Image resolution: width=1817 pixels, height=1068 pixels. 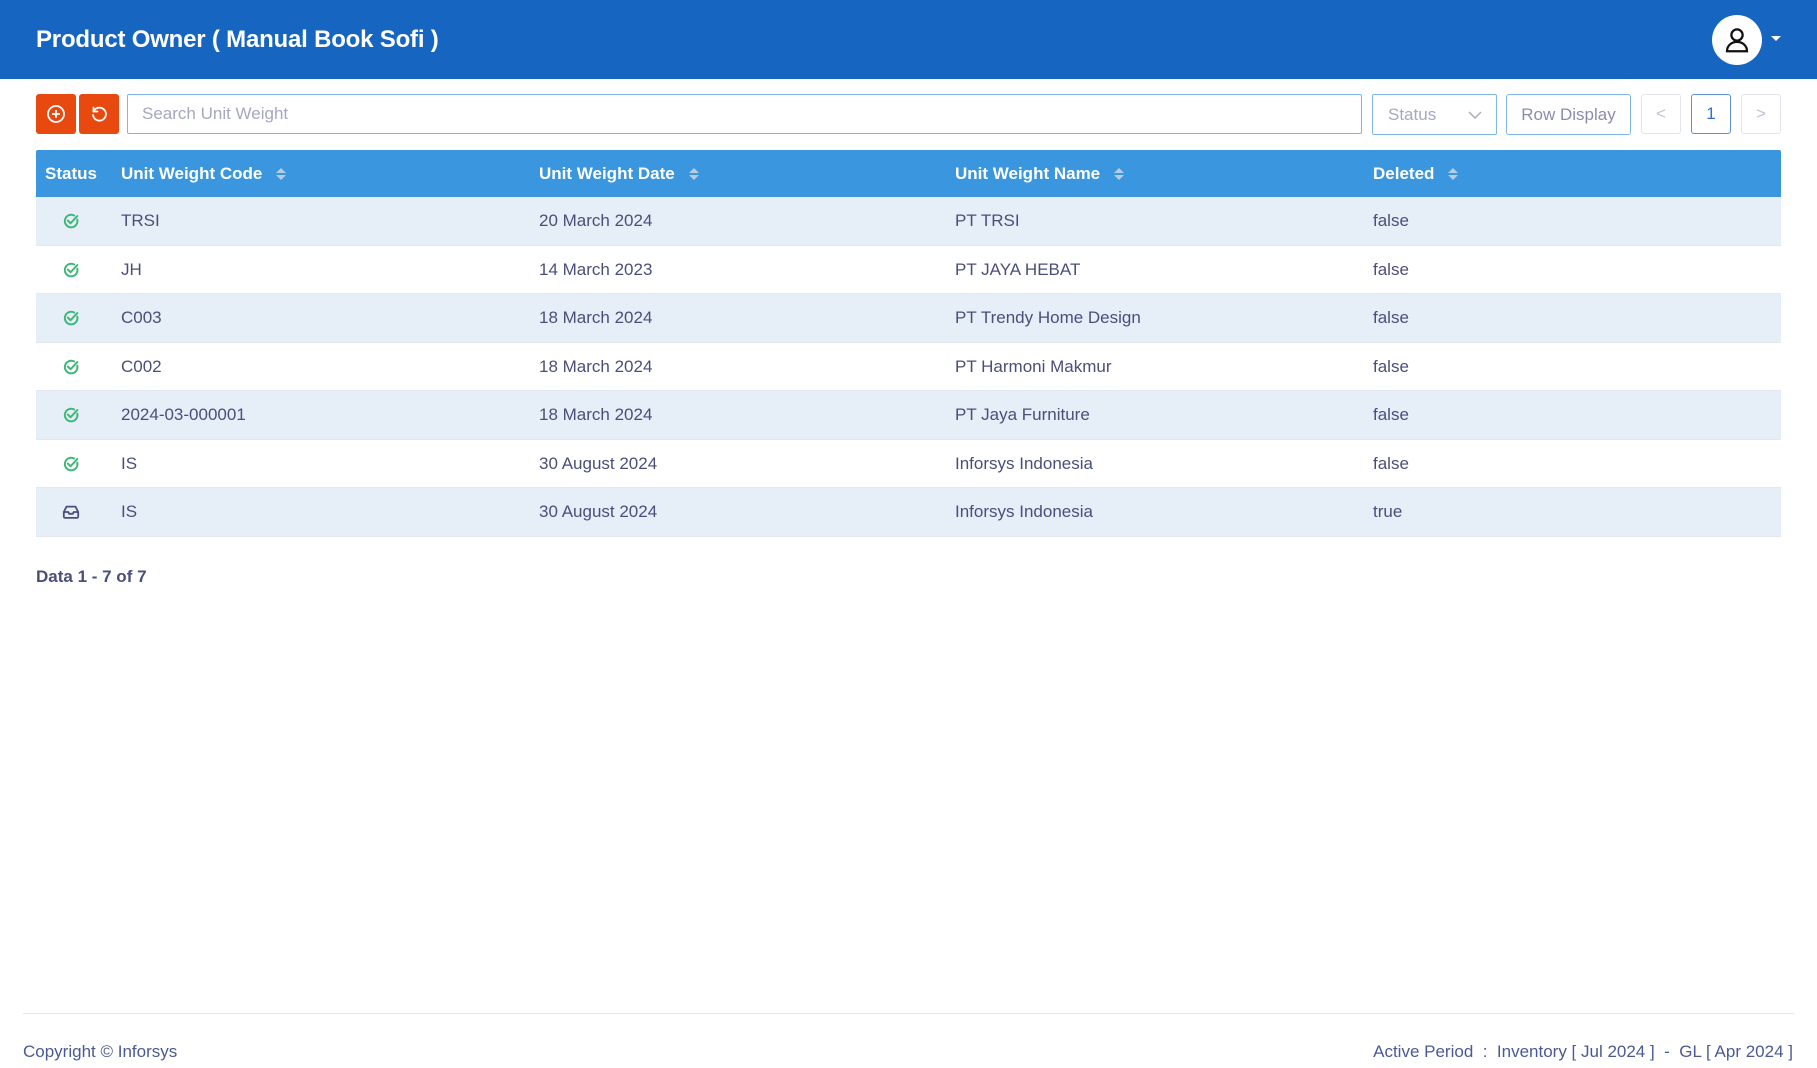 What do you see at coordinates (908, 39) in the screenshot?
I see `top-bar: Product Owner ( Manual Book Sofi )` at bounding box center [908, 39].